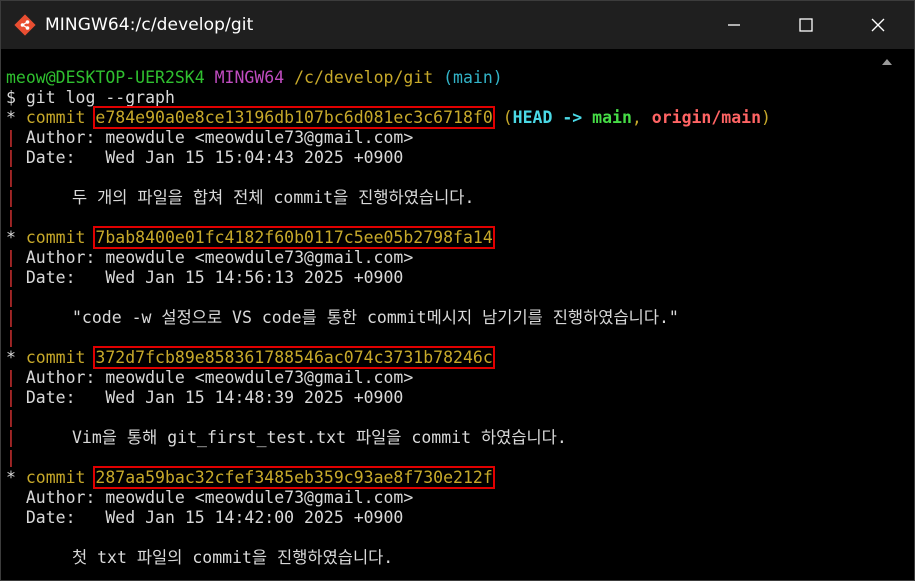  I want to click on maximize-icon, so click(806, 25).